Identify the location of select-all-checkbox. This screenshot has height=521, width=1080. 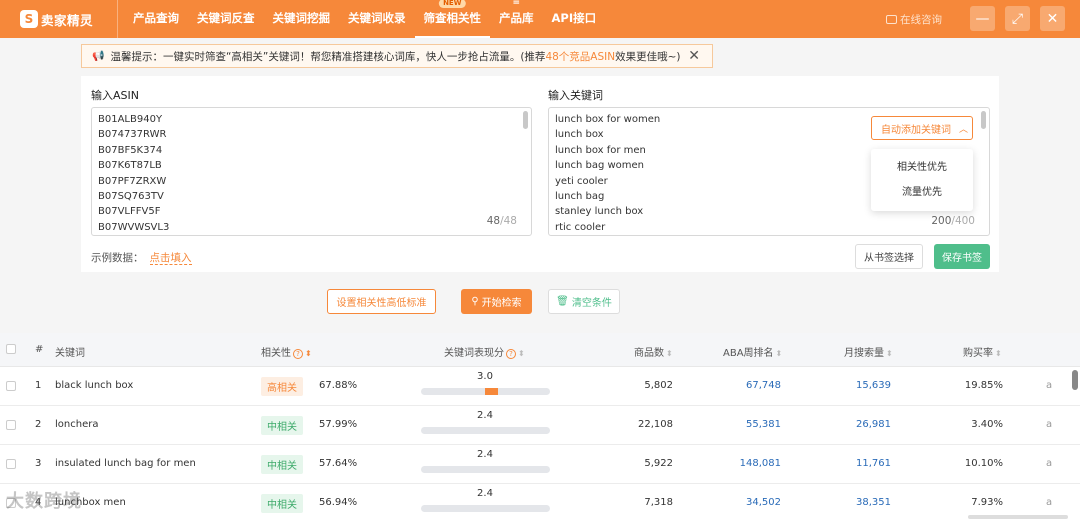
(11, 349).